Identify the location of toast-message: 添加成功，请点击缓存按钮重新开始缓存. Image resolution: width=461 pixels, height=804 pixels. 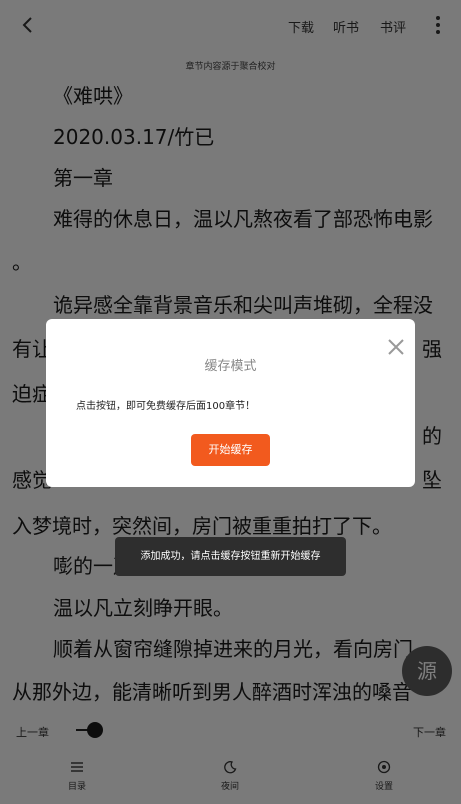
(230, 556).